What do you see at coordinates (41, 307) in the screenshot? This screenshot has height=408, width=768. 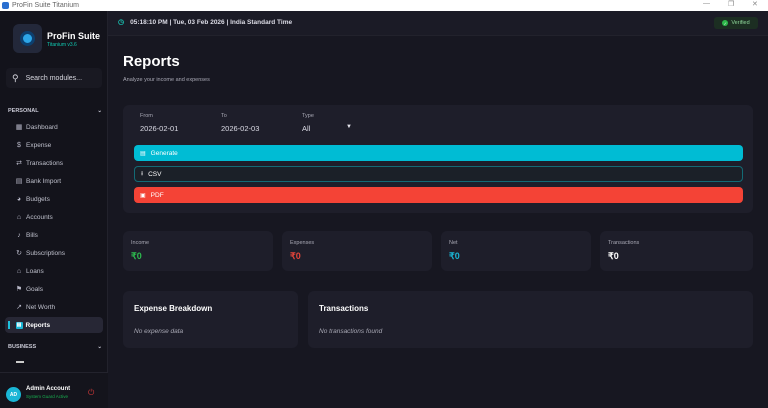 I see `sidebar-item-label: Net Worth` at bounding box center [41, 307].